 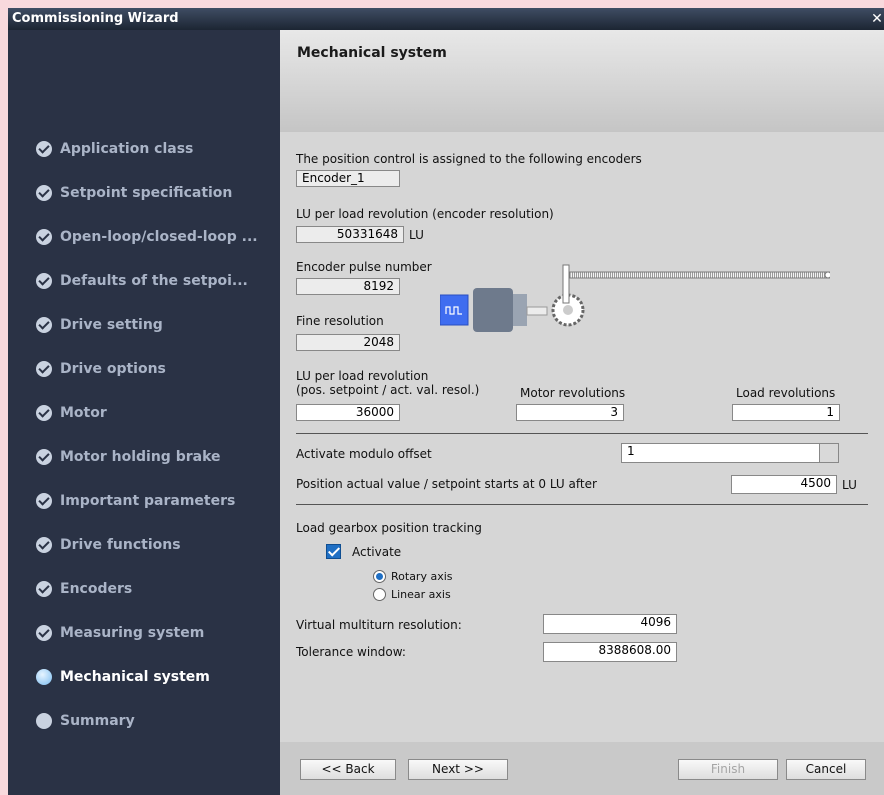 What do you see at coordinates (120, 545) in the screenshot?
I see `sidebar-item-label: Drive functions` at bounding box center [120, 545].